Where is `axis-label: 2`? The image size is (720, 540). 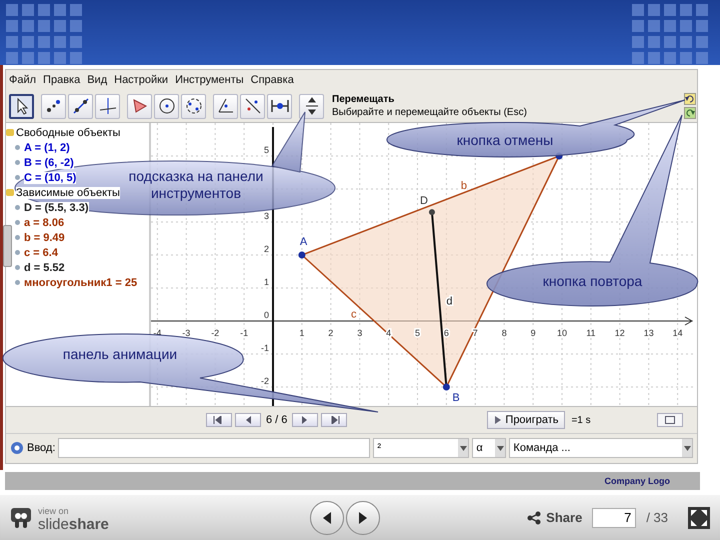
axis-label: 2 is located at coordinates (331, 333).